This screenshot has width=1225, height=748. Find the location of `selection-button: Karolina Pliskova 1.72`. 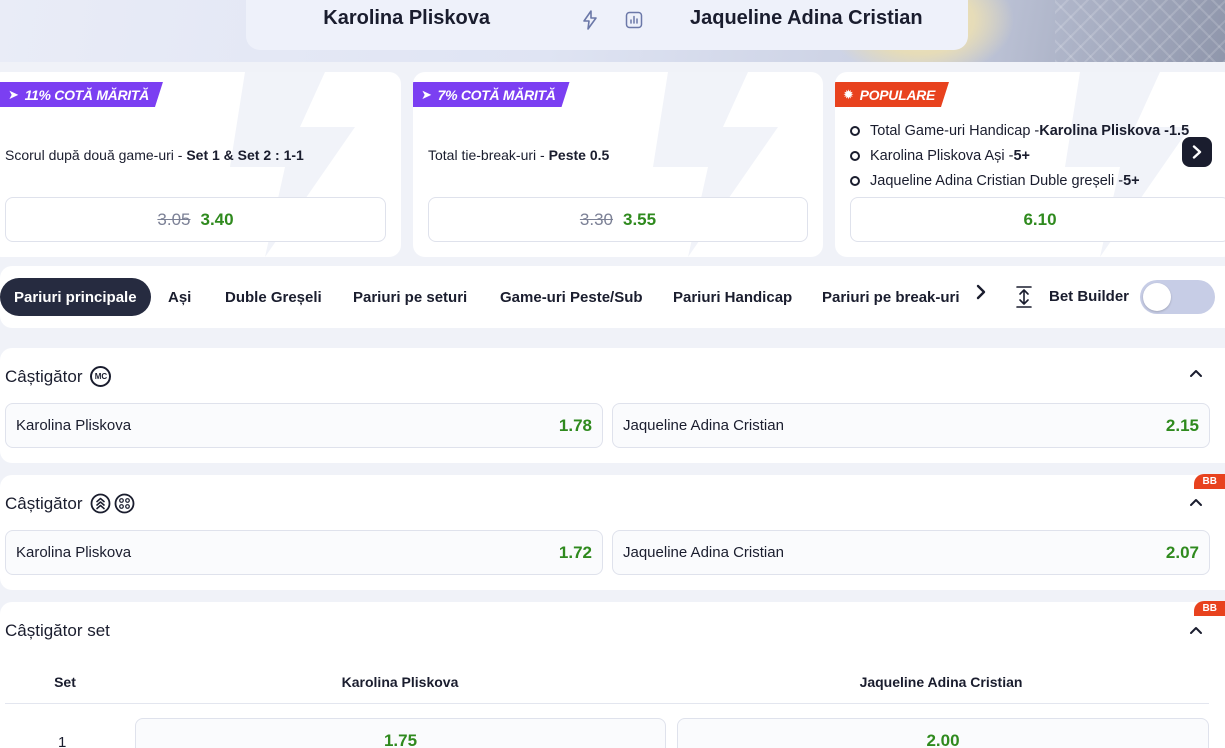

selection-button: Karolina Pliskova 1.72 is located at coordinates (304, 552).